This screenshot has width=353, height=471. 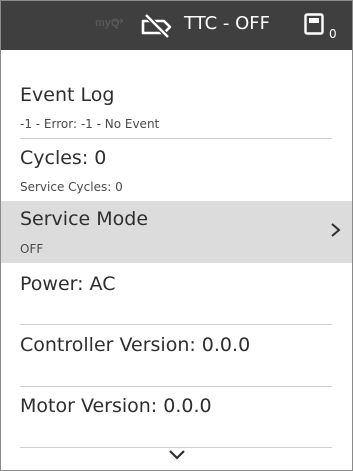 What do you see at coordinates (176, 170) in the screenshot?
I see `menu-item-cycles: Cycles: 0 Service Cycles: 0` at bounding box center [176, 170].